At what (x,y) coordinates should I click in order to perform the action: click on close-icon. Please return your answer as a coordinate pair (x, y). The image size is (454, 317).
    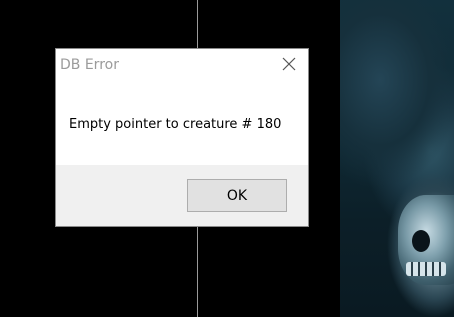
    Looking at the image, I should click on (289, 64).